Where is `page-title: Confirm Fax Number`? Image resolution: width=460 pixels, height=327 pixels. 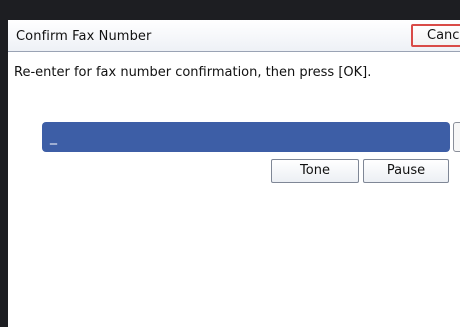 page-title: Confirm Fax Number is located at coordinates (84, 36).